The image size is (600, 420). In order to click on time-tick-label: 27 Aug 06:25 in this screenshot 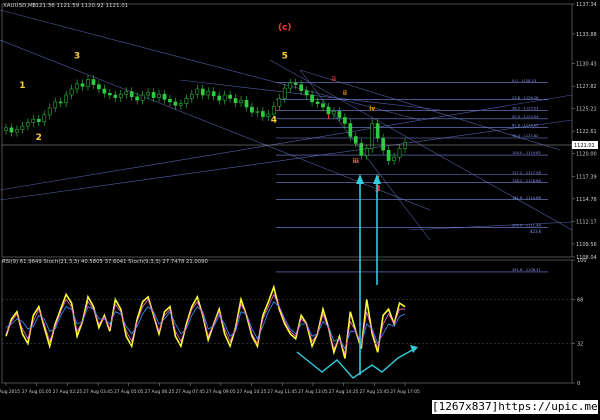, I will do `click(160, 392)`.